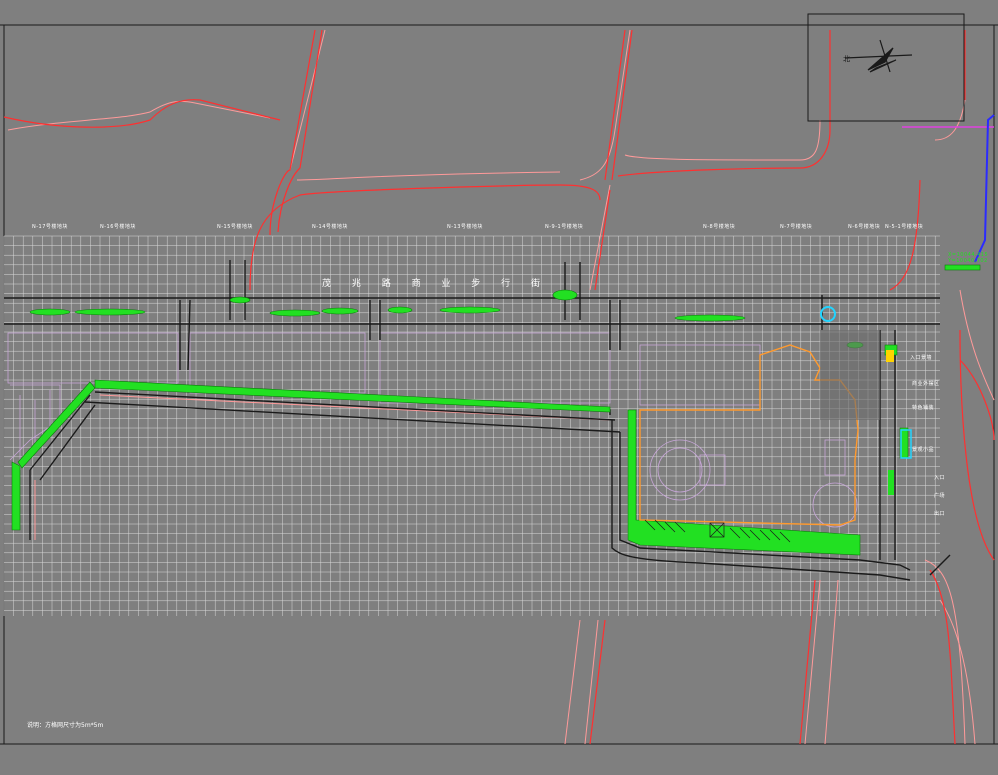  Describe the element at coordinates (921, 358) in the screenshot. I see `side-label: 入口景墙` at that location.